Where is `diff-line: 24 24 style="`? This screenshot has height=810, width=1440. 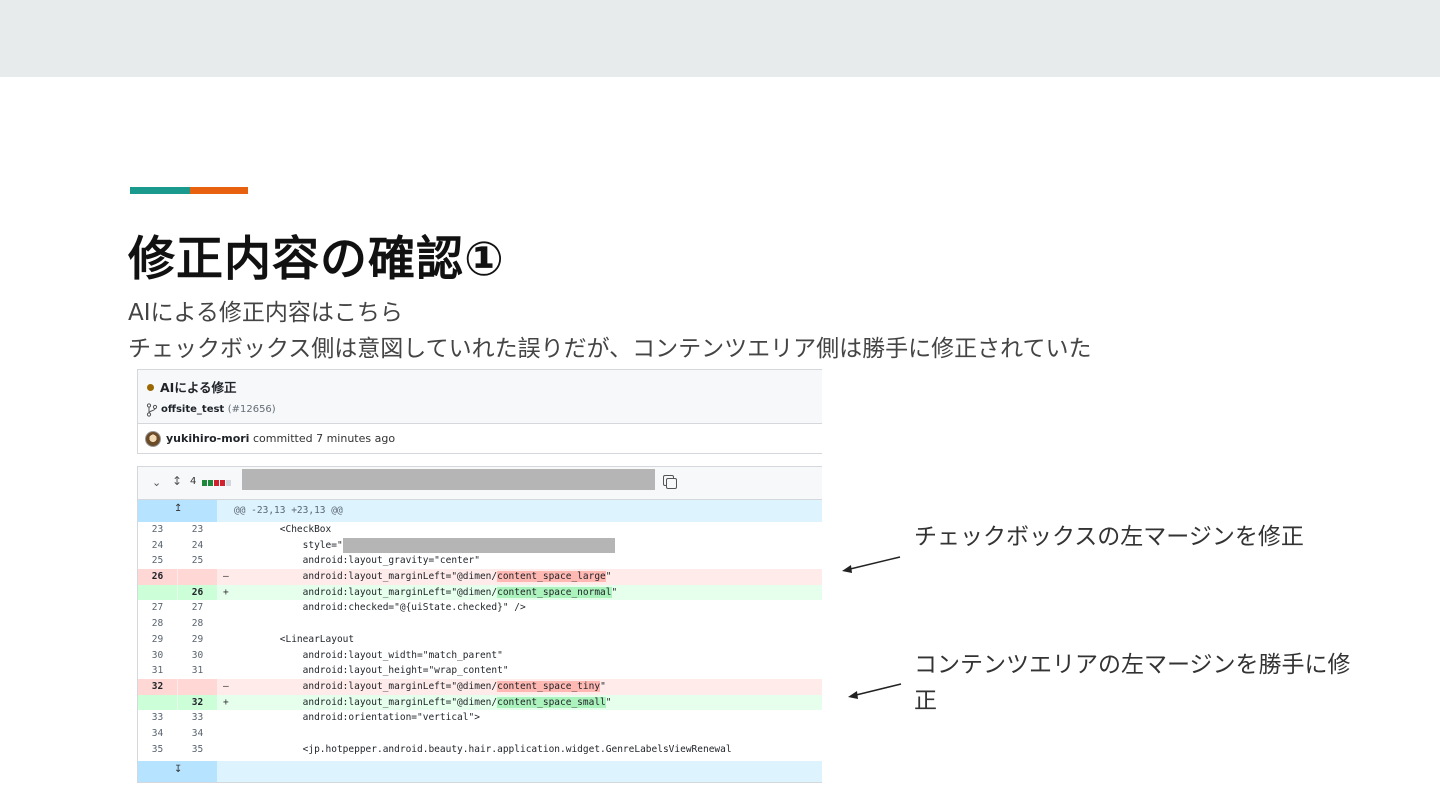 diff-line: 24 24 style=" is located at coordinates (480, 545).